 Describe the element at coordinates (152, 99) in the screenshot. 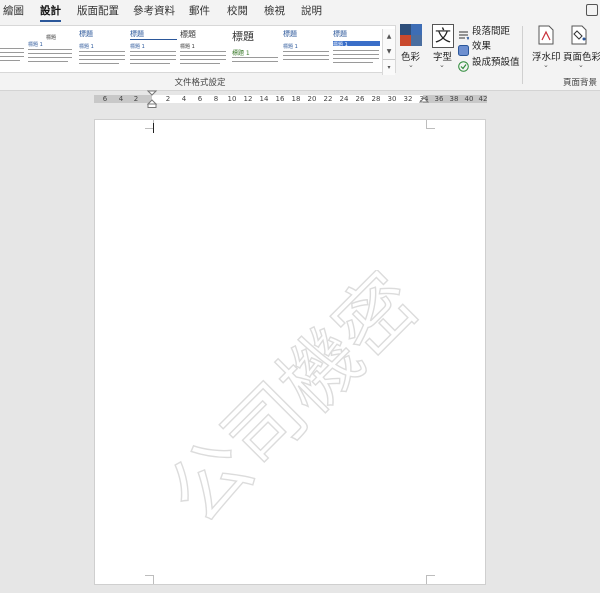

I see `first-line-indent-marker` at that location.